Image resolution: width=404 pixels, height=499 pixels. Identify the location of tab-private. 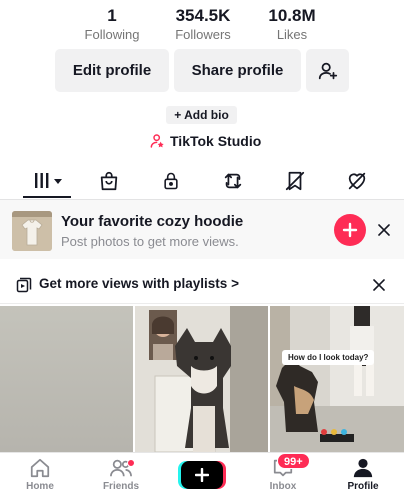
(171, 181).